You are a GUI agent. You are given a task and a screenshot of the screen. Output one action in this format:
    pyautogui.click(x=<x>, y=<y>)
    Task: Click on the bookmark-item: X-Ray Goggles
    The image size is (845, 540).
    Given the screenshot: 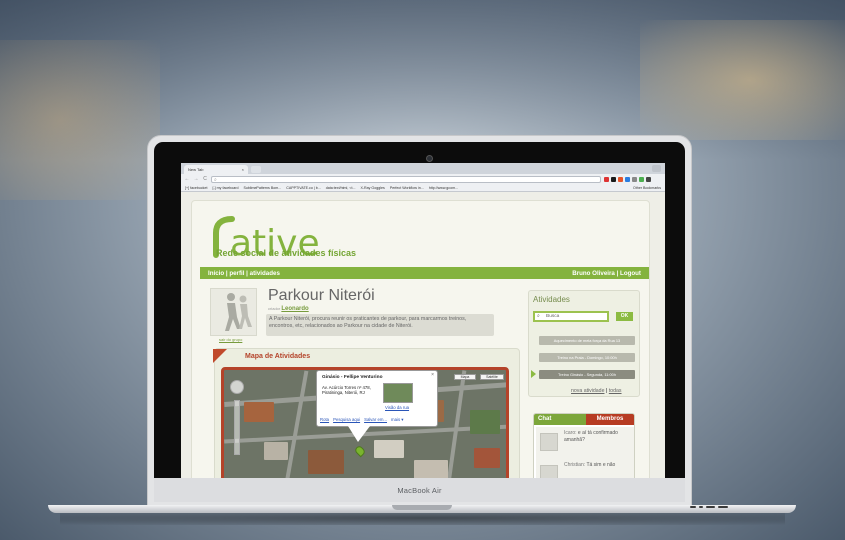 What is the action you would take?
    pyautogui.click(x=372, y=188)
    